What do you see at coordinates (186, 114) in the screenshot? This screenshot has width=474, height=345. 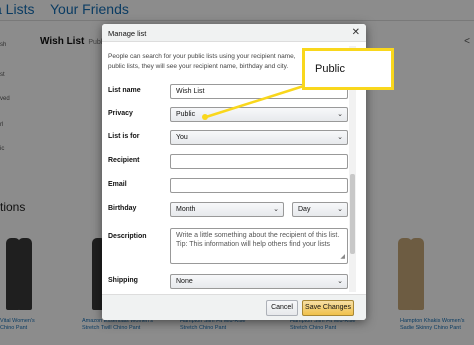 I see `privacy-value: Public` at bounding box center [186, 114].